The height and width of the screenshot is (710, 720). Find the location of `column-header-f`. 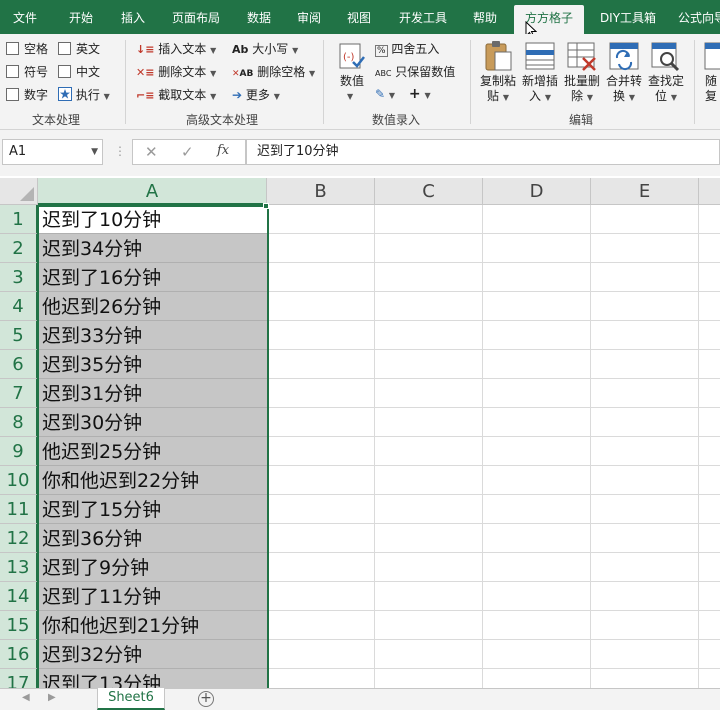

column-header-f is located at coordinates (709, 191).